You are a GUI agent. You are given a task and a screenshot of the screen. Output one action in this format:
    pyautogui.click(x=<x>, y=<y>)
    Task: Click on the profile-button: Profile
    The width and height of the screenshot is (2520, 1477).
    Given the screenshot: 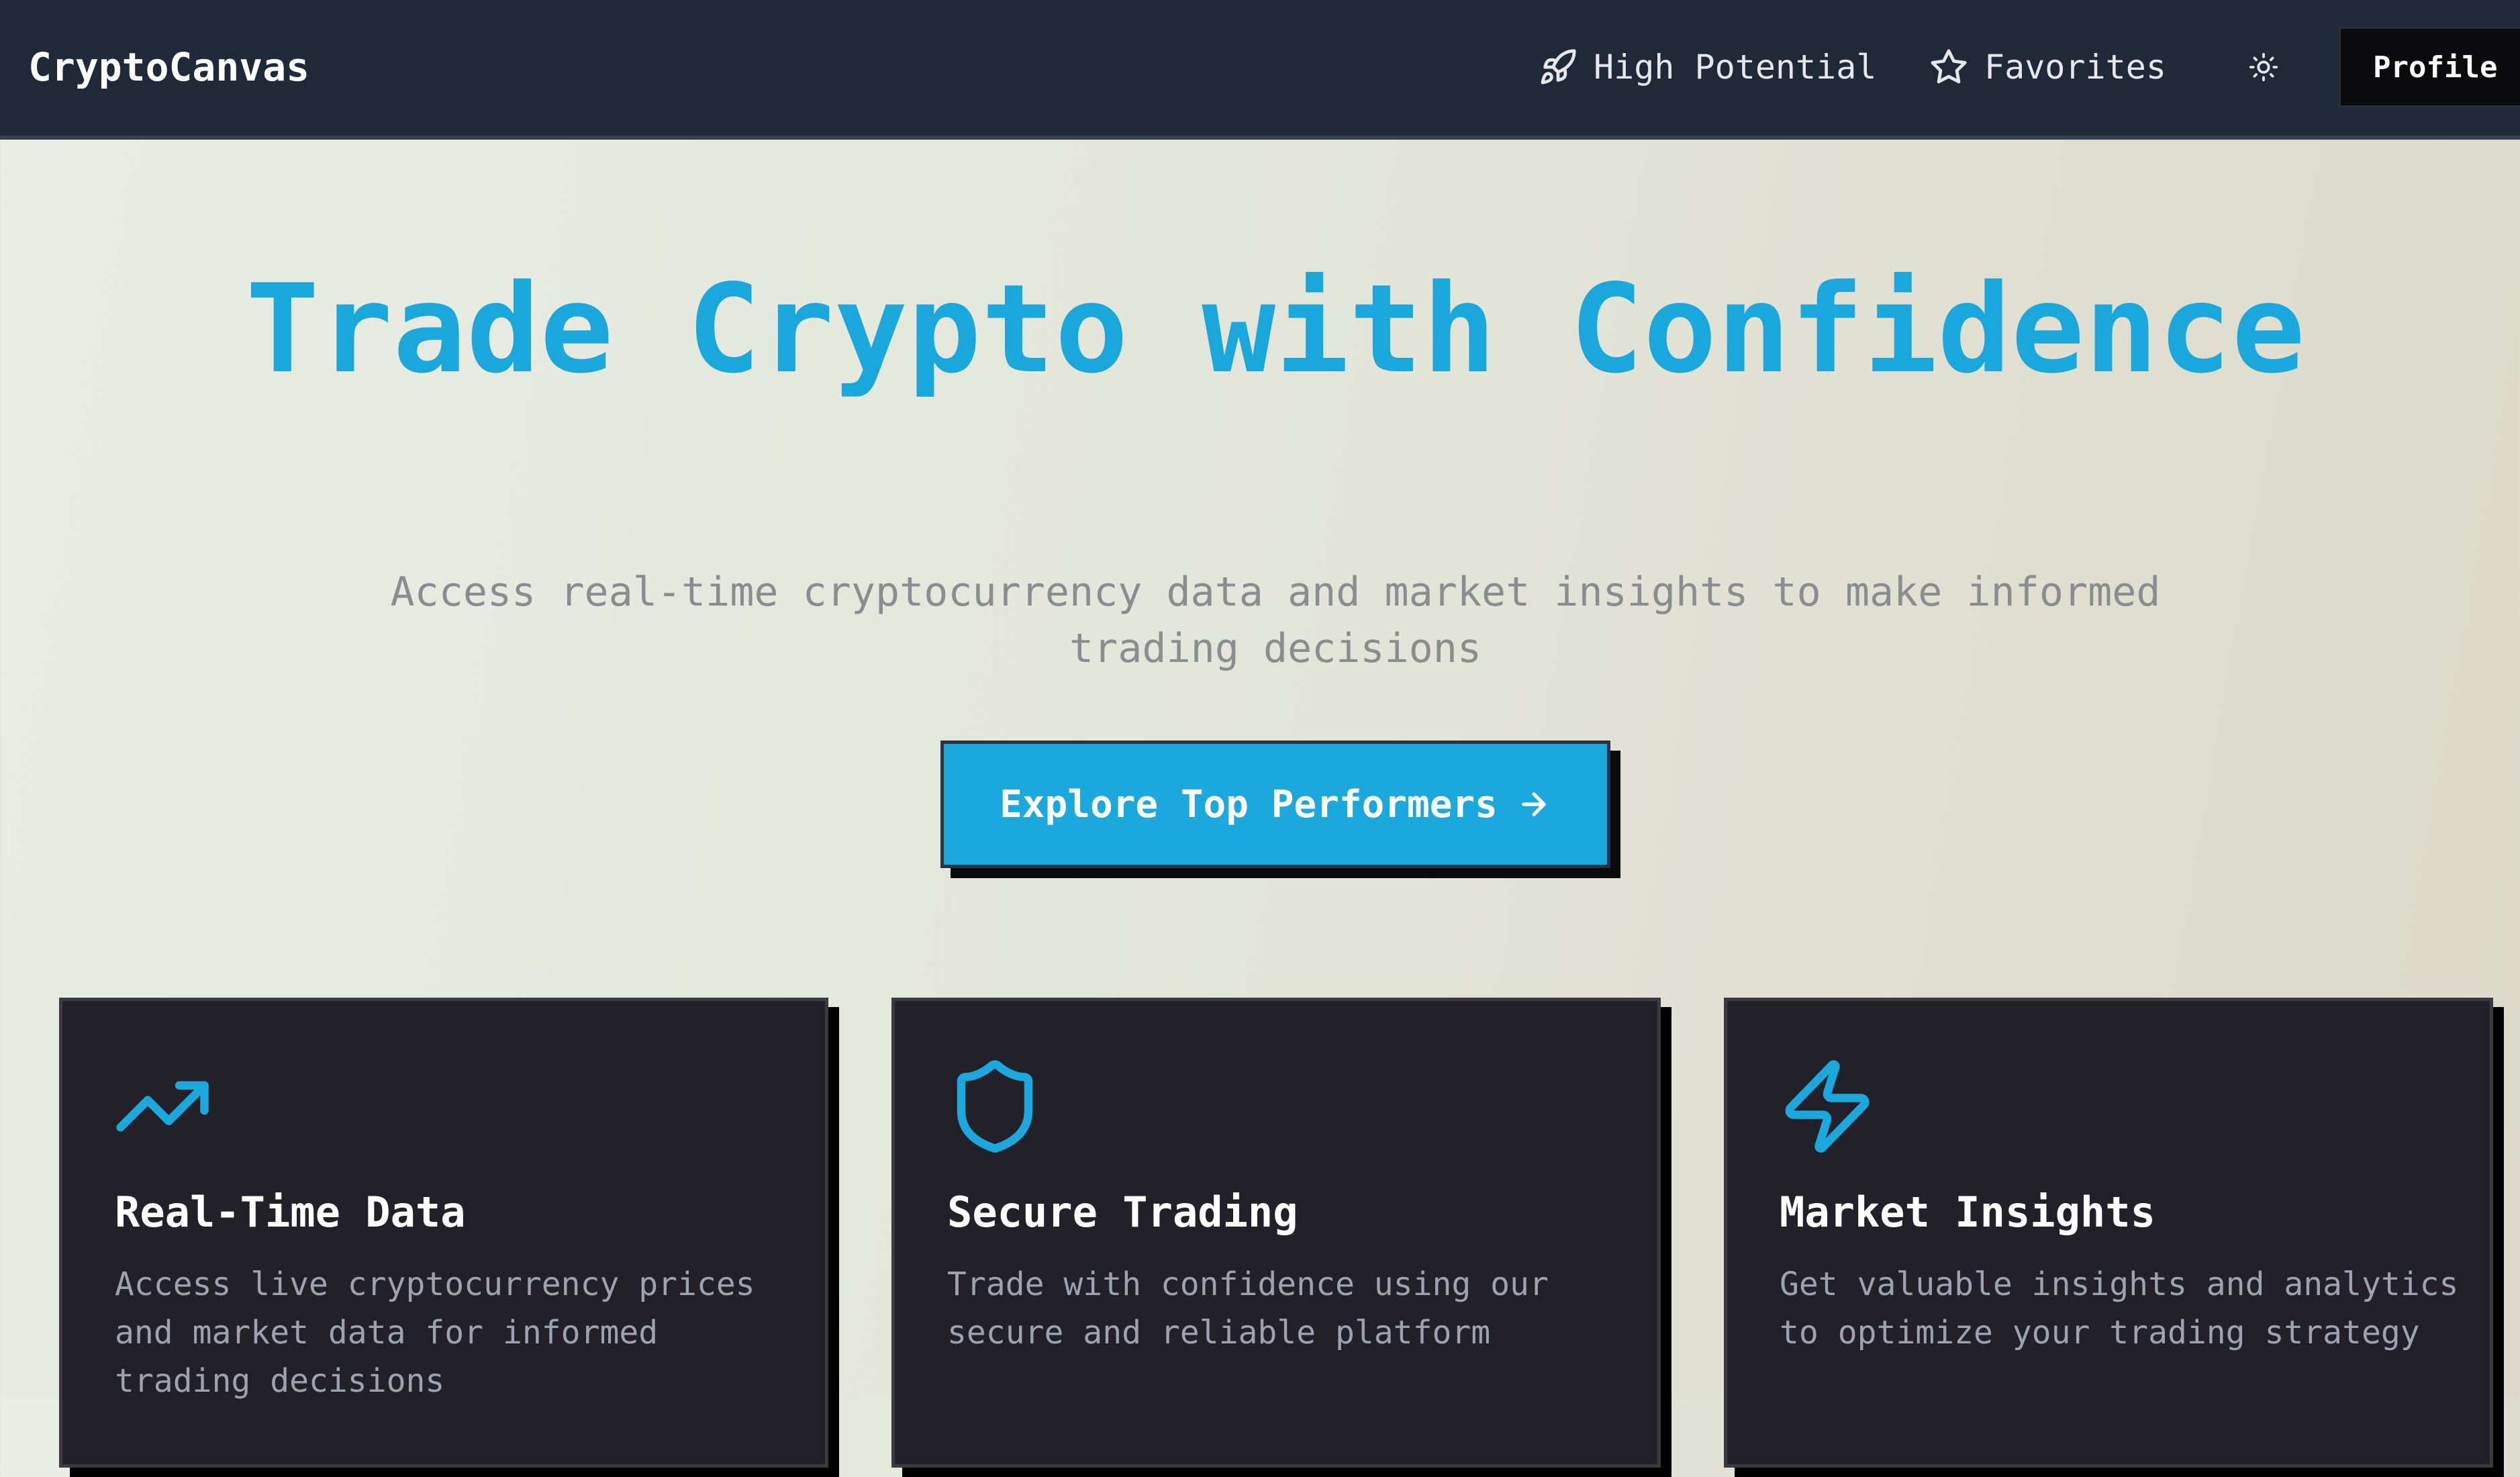 What is the action you would take?
    pyautogui.click(x=2429, y=67)
    